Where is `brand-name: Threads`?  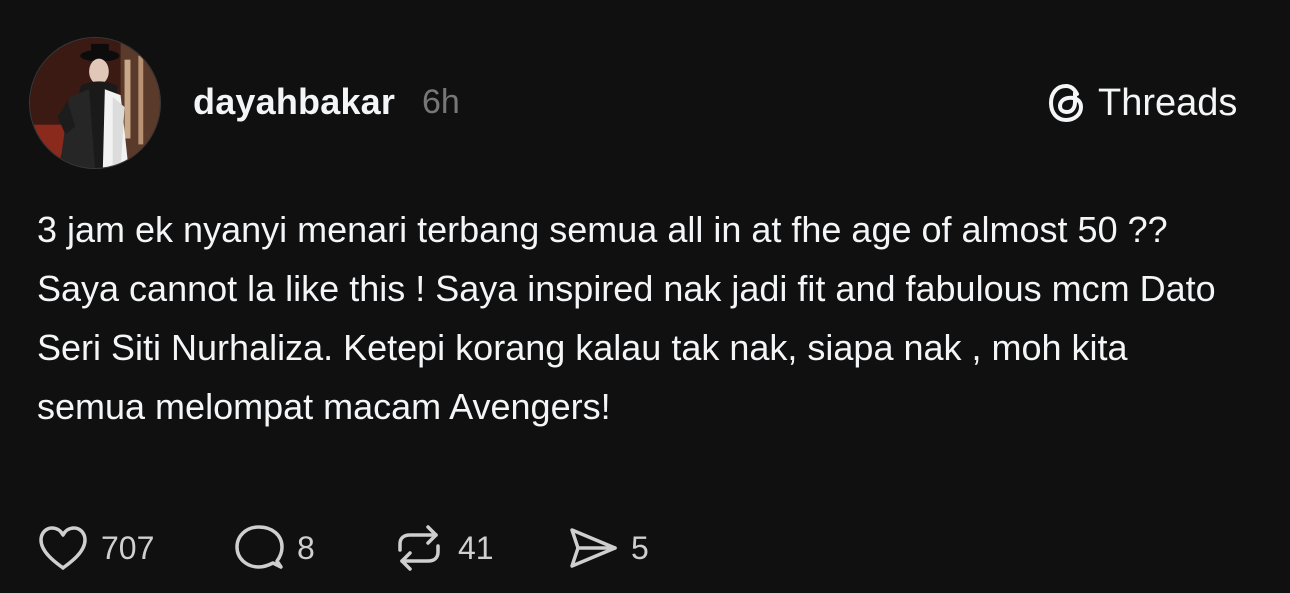
brand-name: Threads is located at coordinates (1168, 103).